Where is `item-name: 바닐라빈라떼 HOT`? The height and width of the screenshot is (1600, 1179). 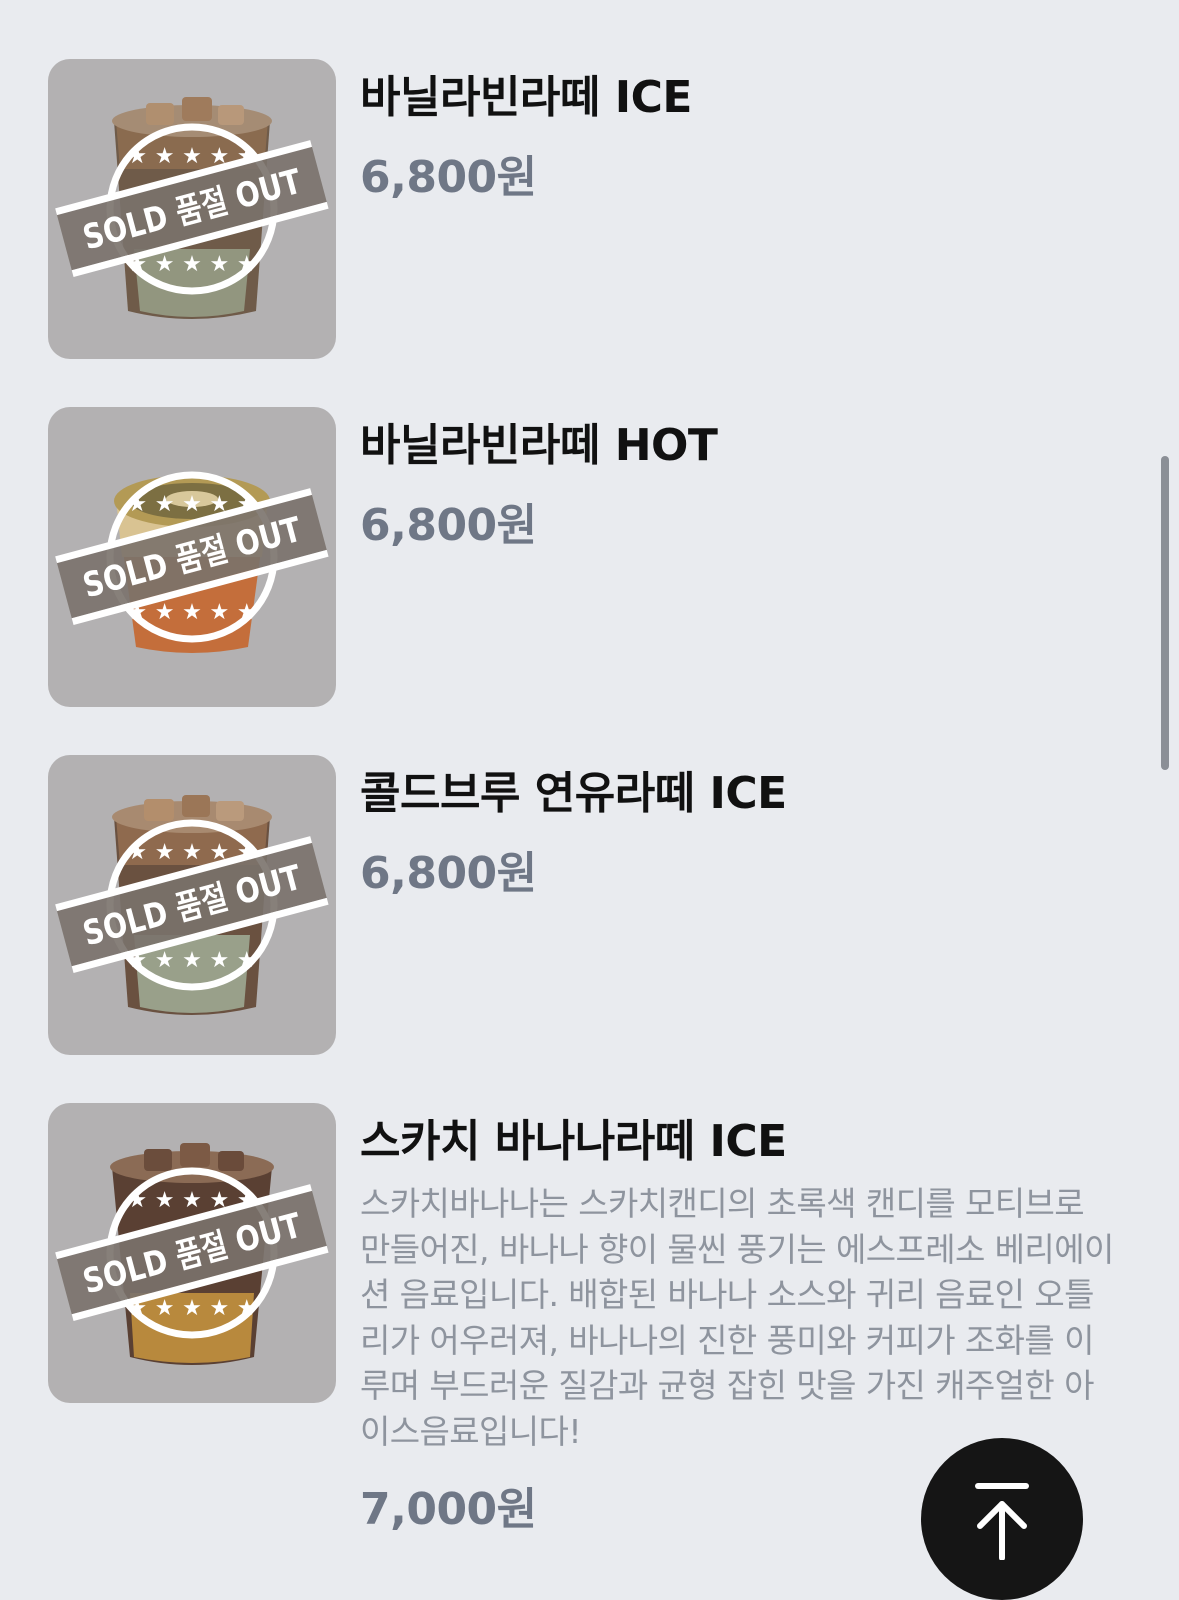 item-name: 바닐라빈라떼 HOT is located at coordinates (539, 445).